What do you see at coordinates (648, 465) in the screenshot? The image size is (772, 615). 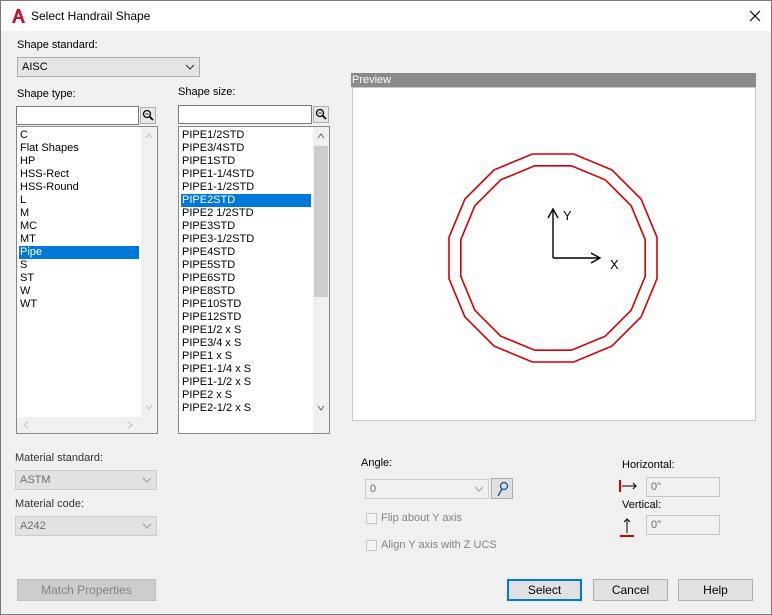 I see `horizontal-label: Horizontal:` at bounding box center [648, 465].